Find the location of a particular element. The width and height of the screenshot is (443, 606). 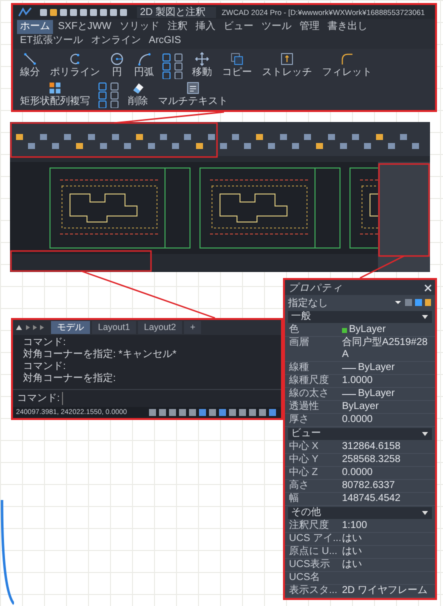

ribbon-tab: ホーム is located at coordinates (35, 27).